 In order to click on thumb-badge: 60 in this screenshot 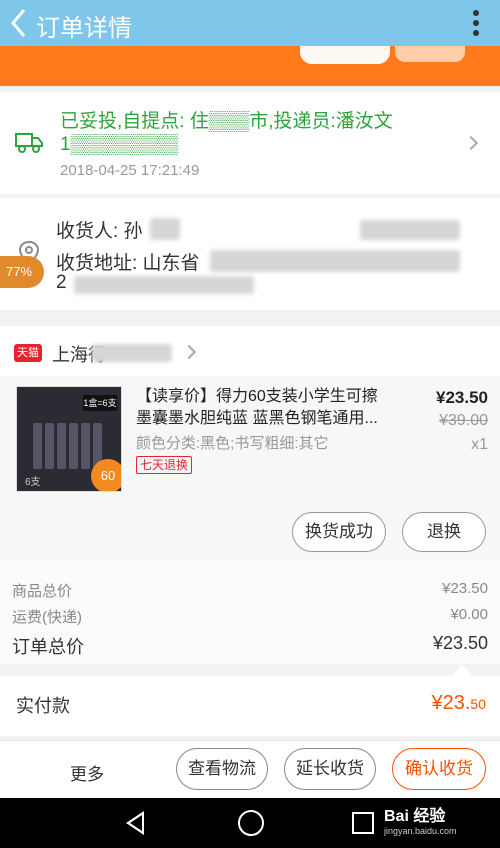, I will do `click(106, 475)`.